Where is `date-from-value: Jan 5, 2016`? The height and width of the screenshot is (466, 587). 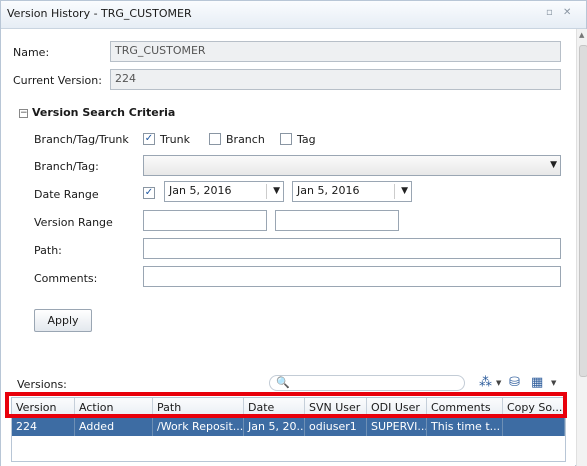
date-from-value: Jan 5, 2016 is located at coordinates (200, 190).